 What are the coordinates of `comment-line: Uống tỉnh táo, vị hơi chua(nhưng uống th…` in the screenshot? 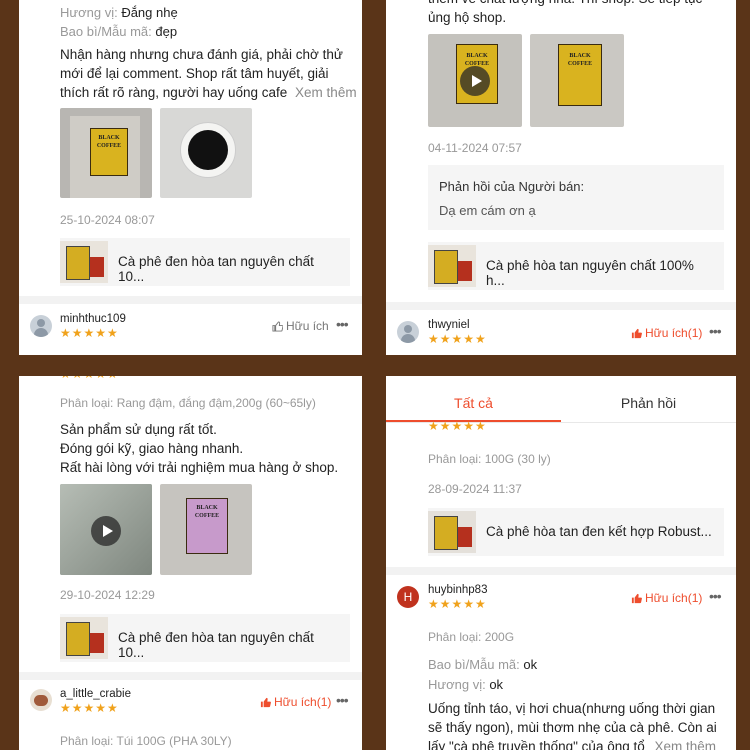 It's located at (572, 708).